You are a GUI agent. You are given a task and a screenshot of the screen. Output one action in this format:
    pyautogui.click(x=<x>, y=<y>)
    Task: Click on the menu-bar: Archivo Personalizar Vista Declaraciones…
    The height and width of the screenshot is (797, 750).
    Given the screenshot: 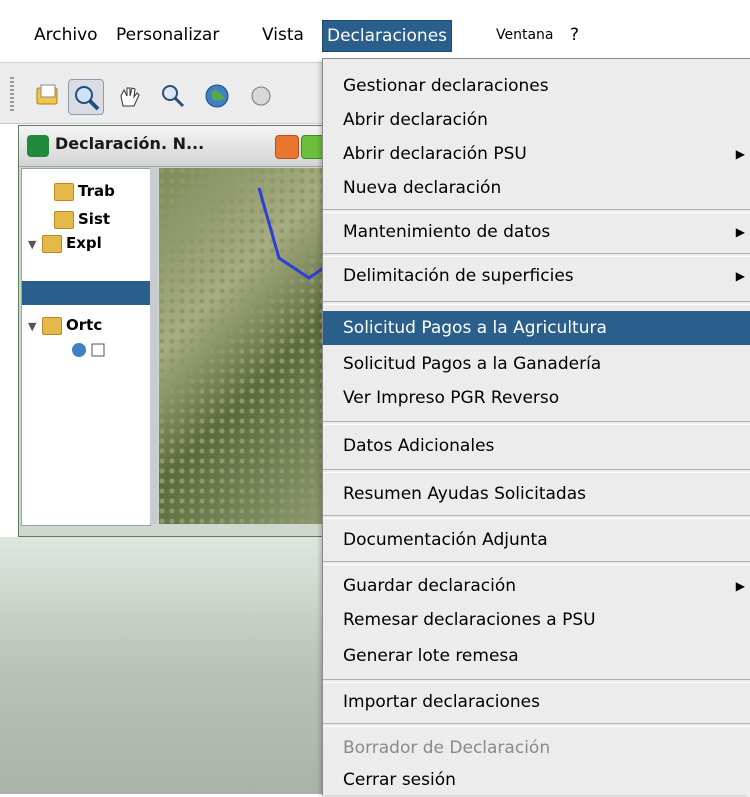 What is the action you would take?
    pyautogui.click(x=375, y=30)
    